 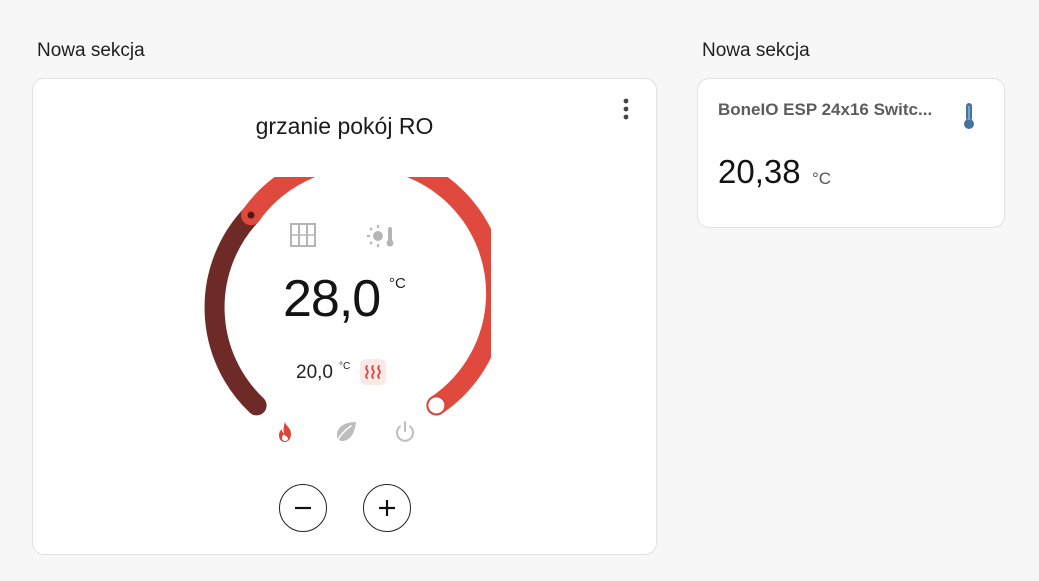 I want to click on plus-icon, so click(x=387, y=508).